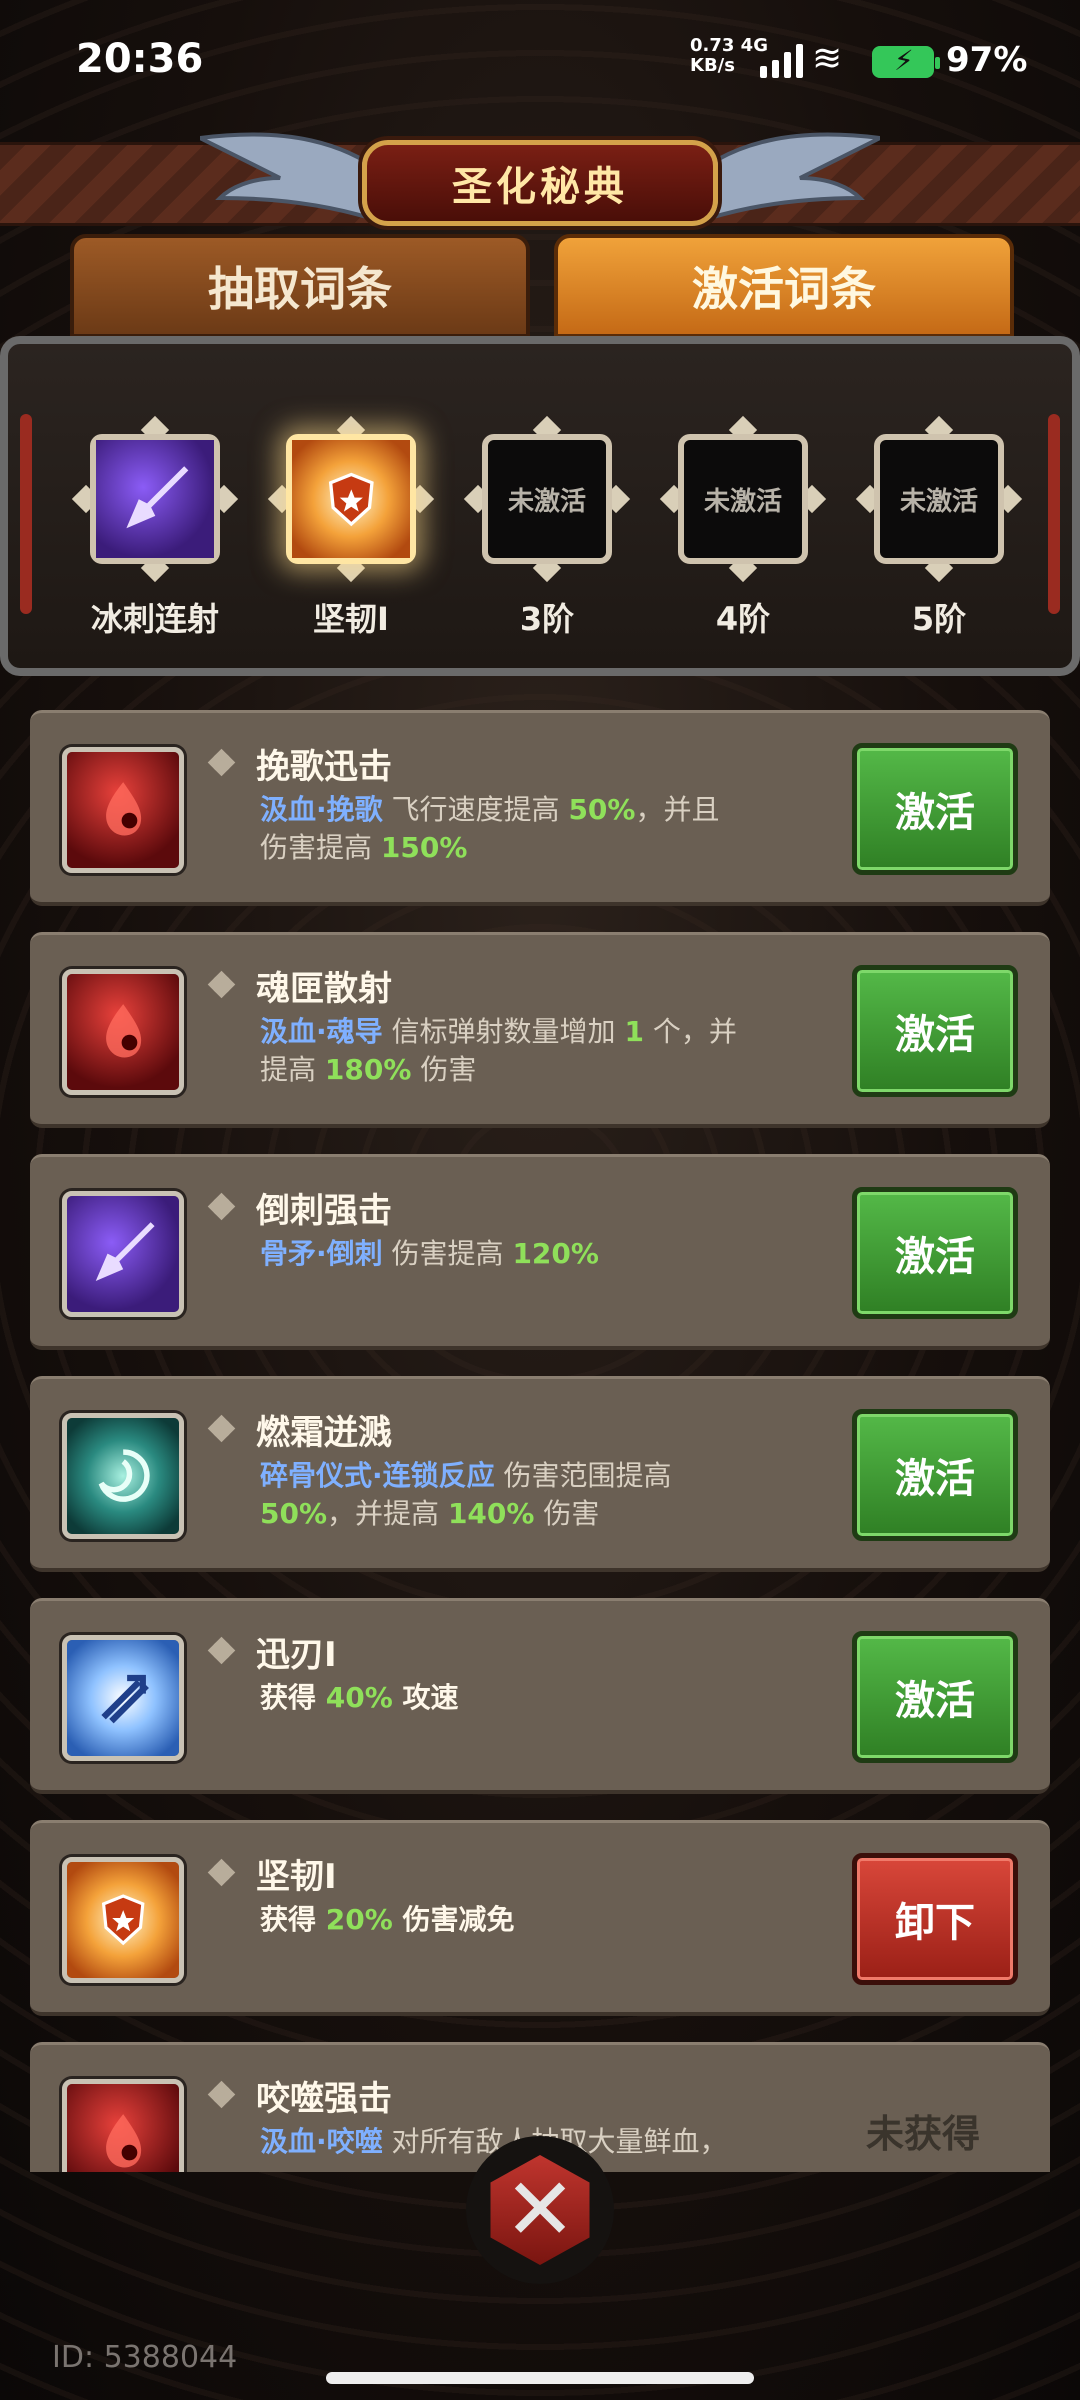  I want to click on battery-icon: ⚡, so click(906, 61).